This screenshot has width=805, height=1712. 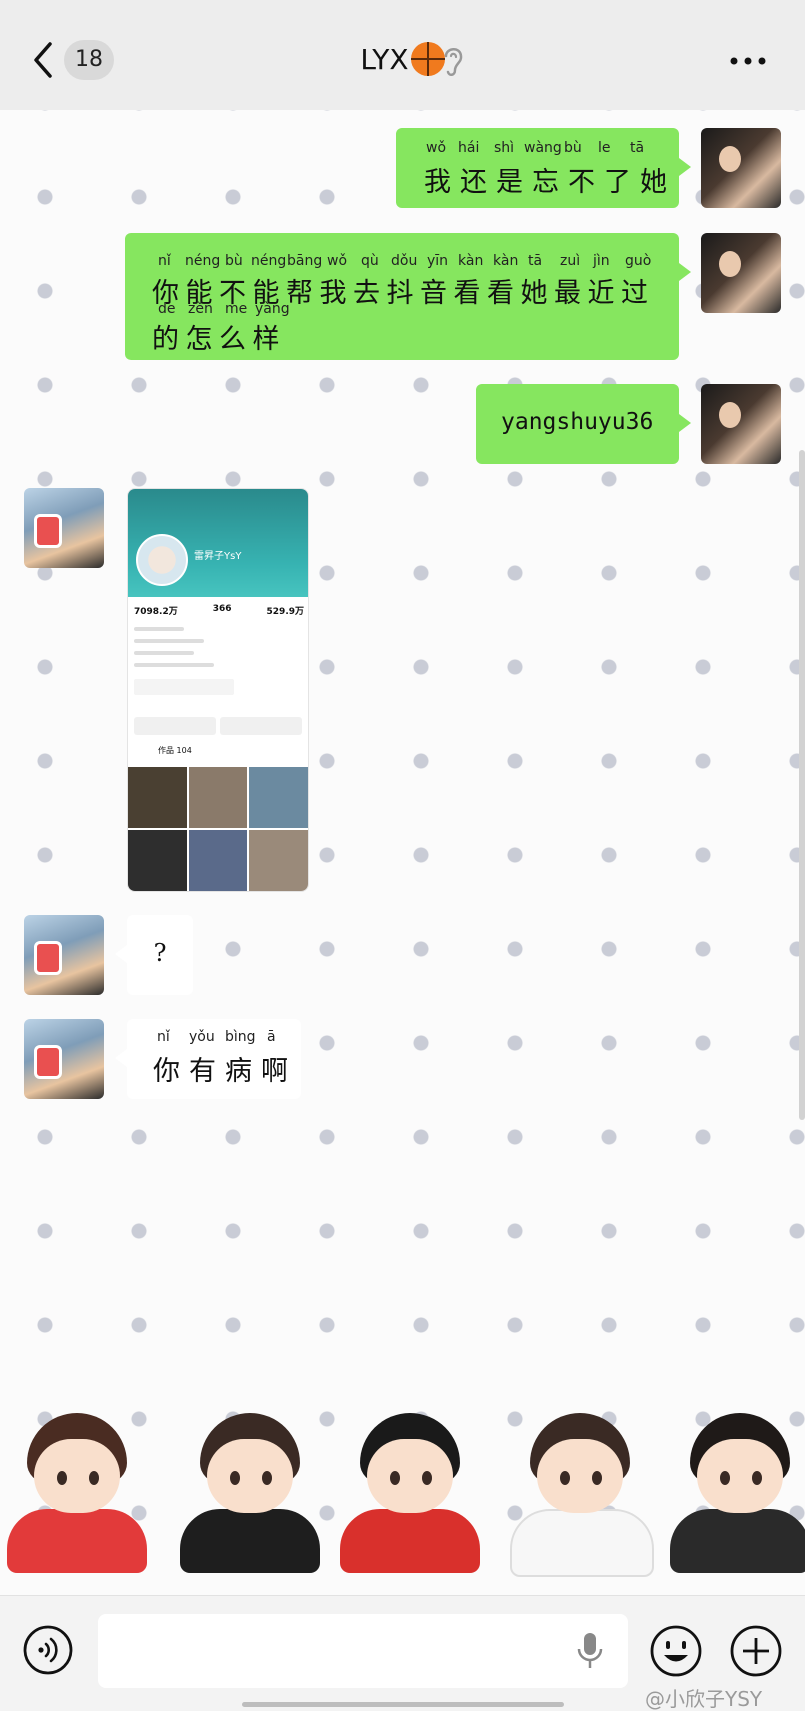 What do you see at coordinates (216, 1037) in the screenshot?
I see `pinyin-line: nǐ yǒu bìng ā` at bounding box center [216, 1037].